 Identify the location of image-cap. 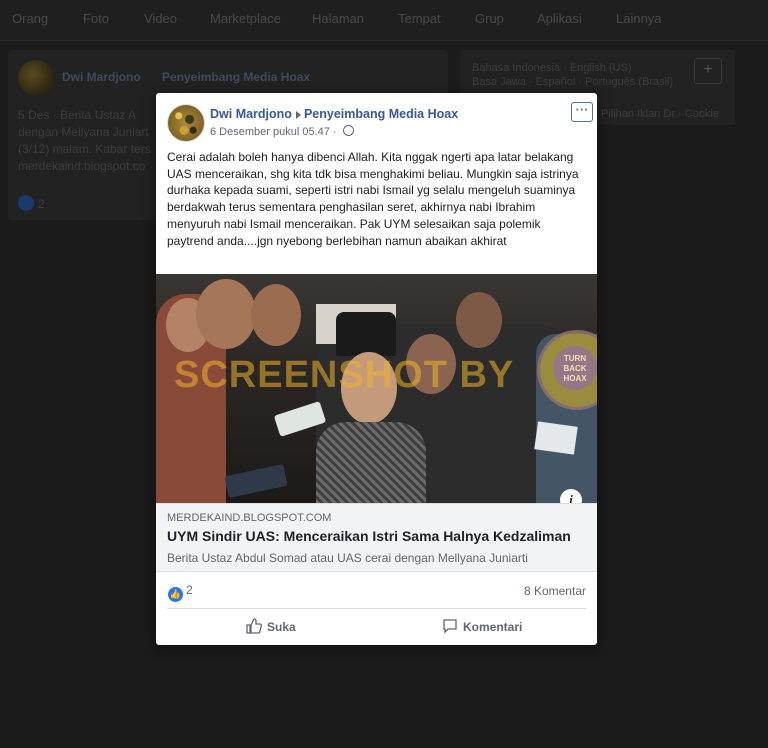
(366, 334).